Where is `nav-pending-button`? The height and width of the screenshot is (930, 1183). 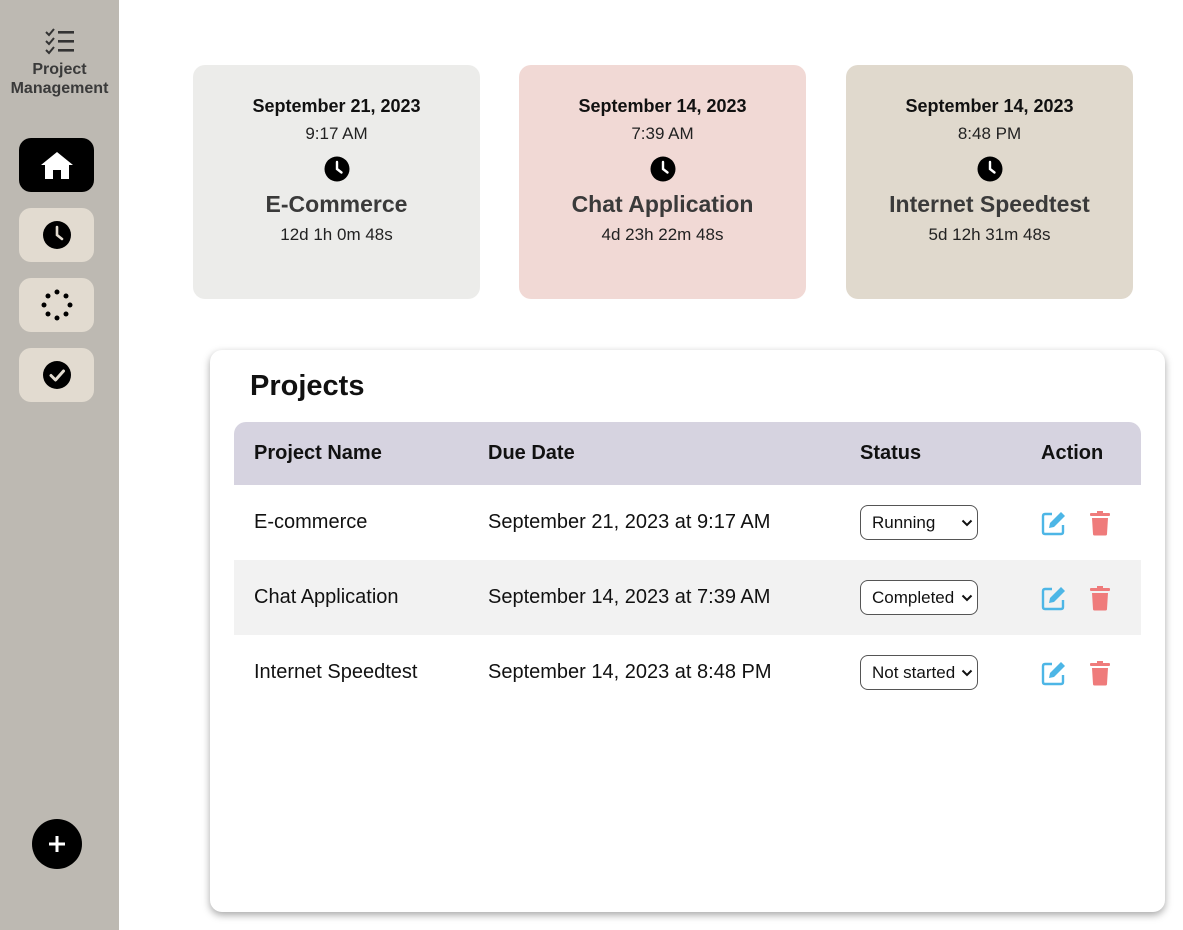 nav-pending-button is located at coordinates (56, 235).